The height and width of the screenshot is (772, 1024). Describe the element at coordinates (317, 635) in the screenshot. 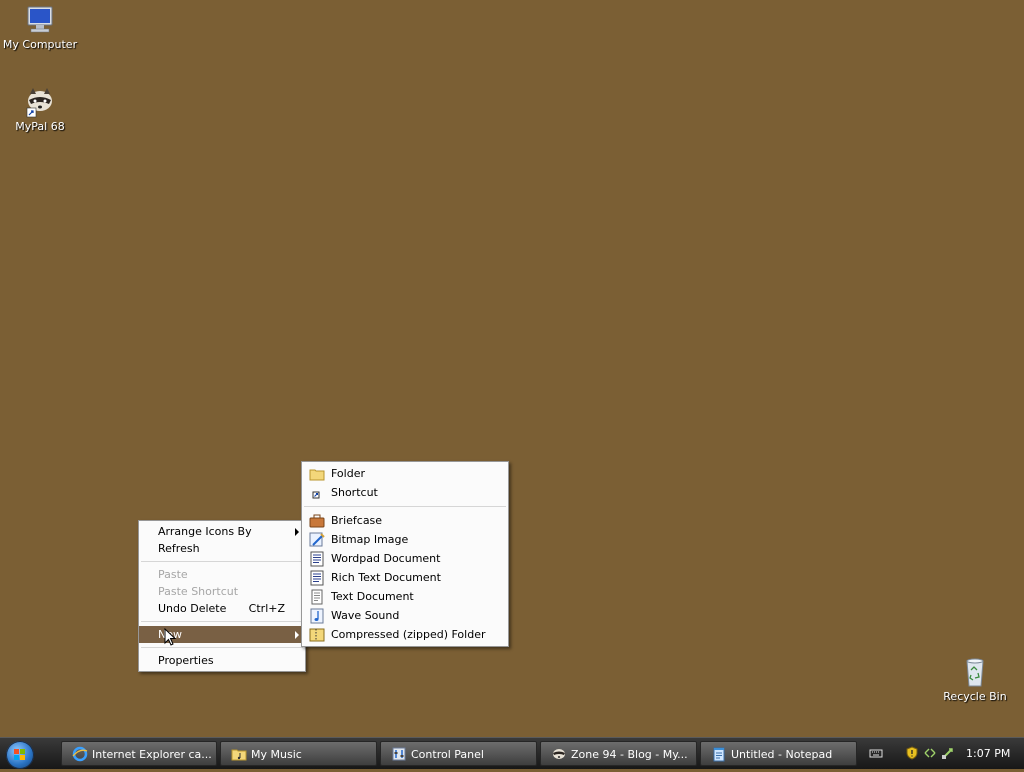

I see `zipped-folder-icon` at that location.